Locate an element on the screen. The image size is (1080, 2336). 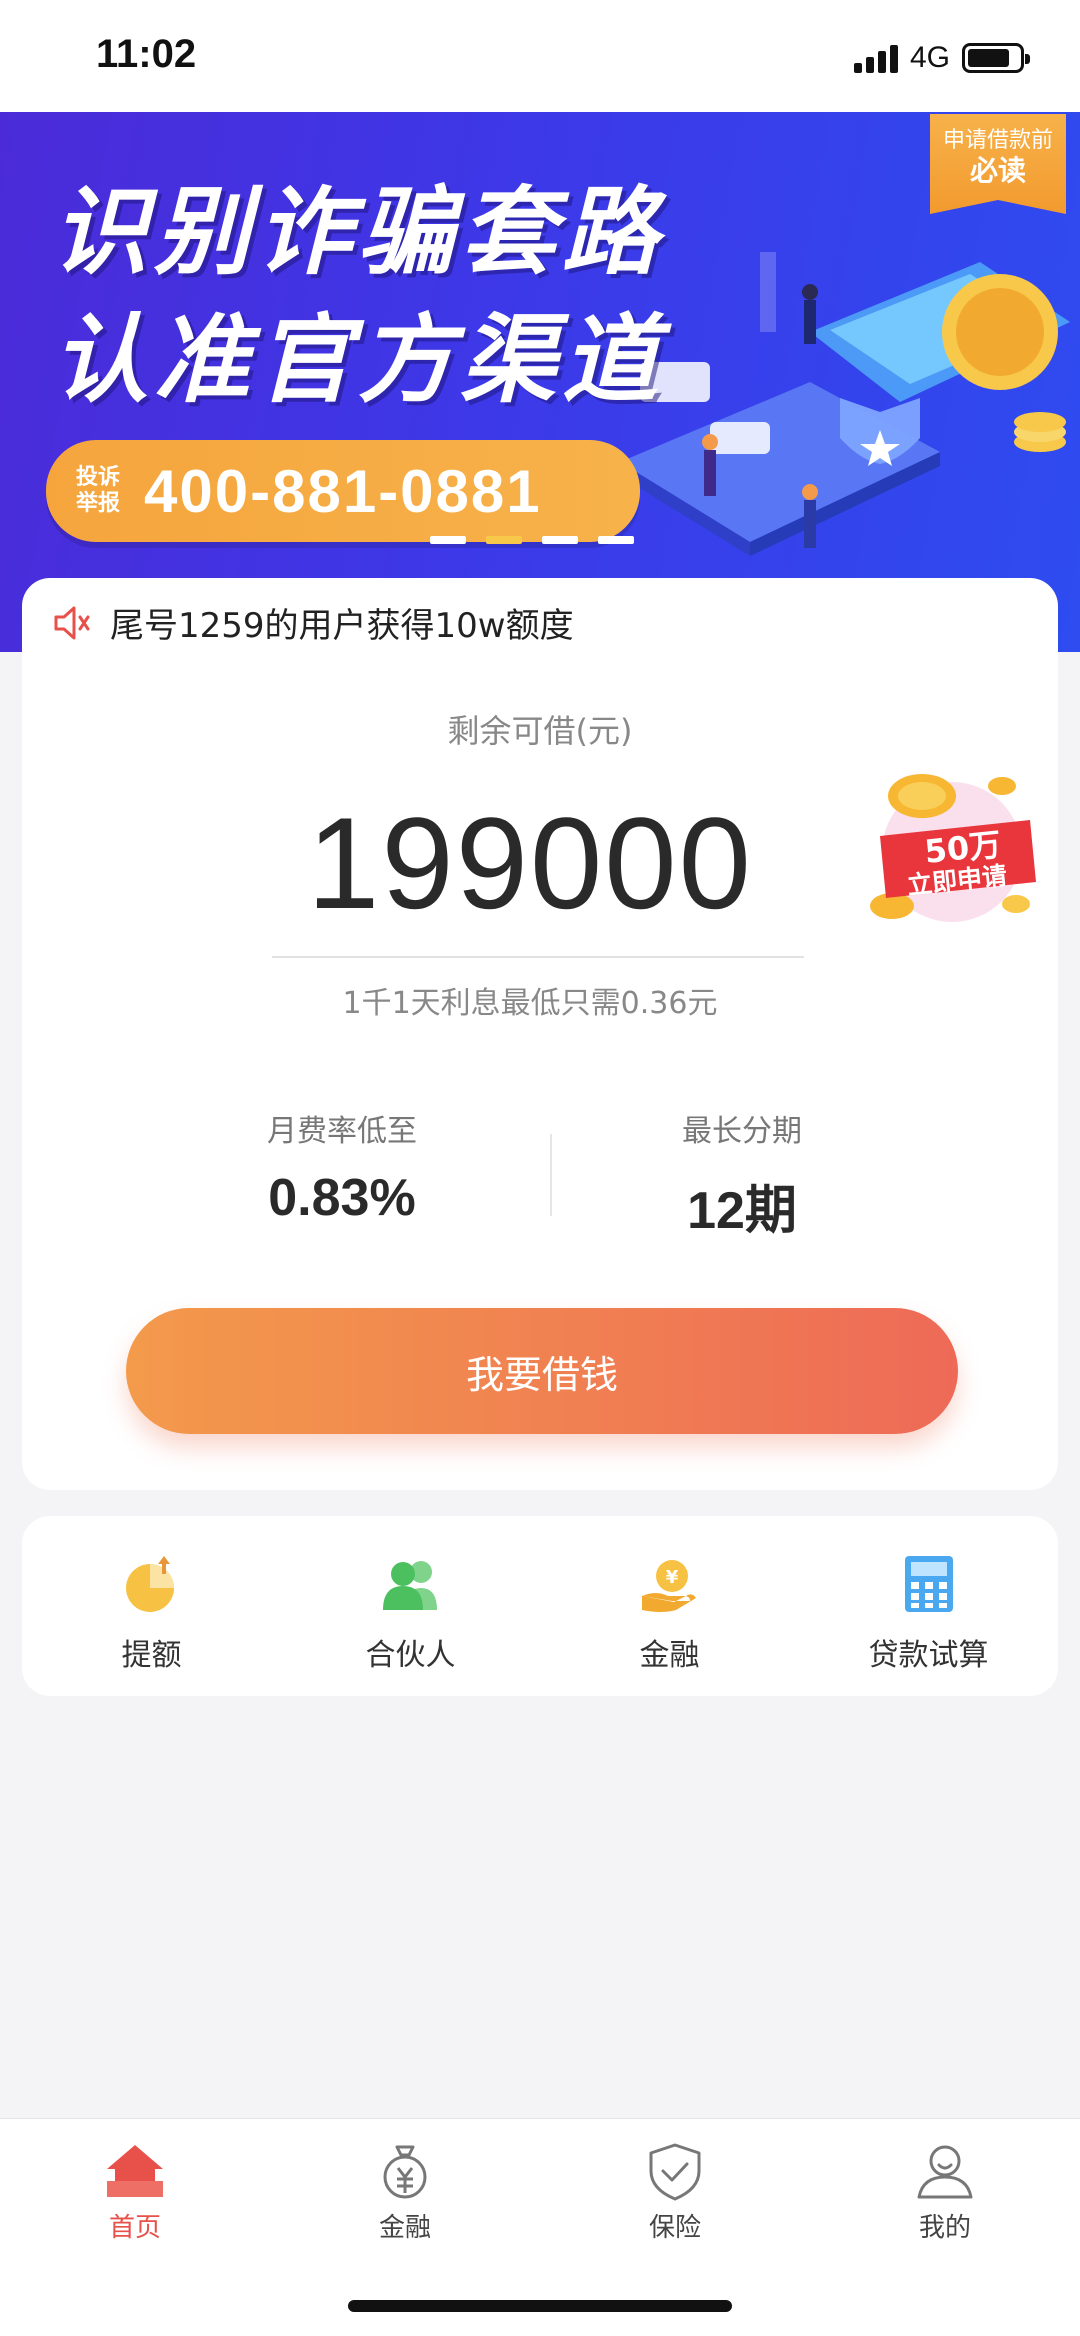
shield-check-icon is located at coordinates (675, 2172).